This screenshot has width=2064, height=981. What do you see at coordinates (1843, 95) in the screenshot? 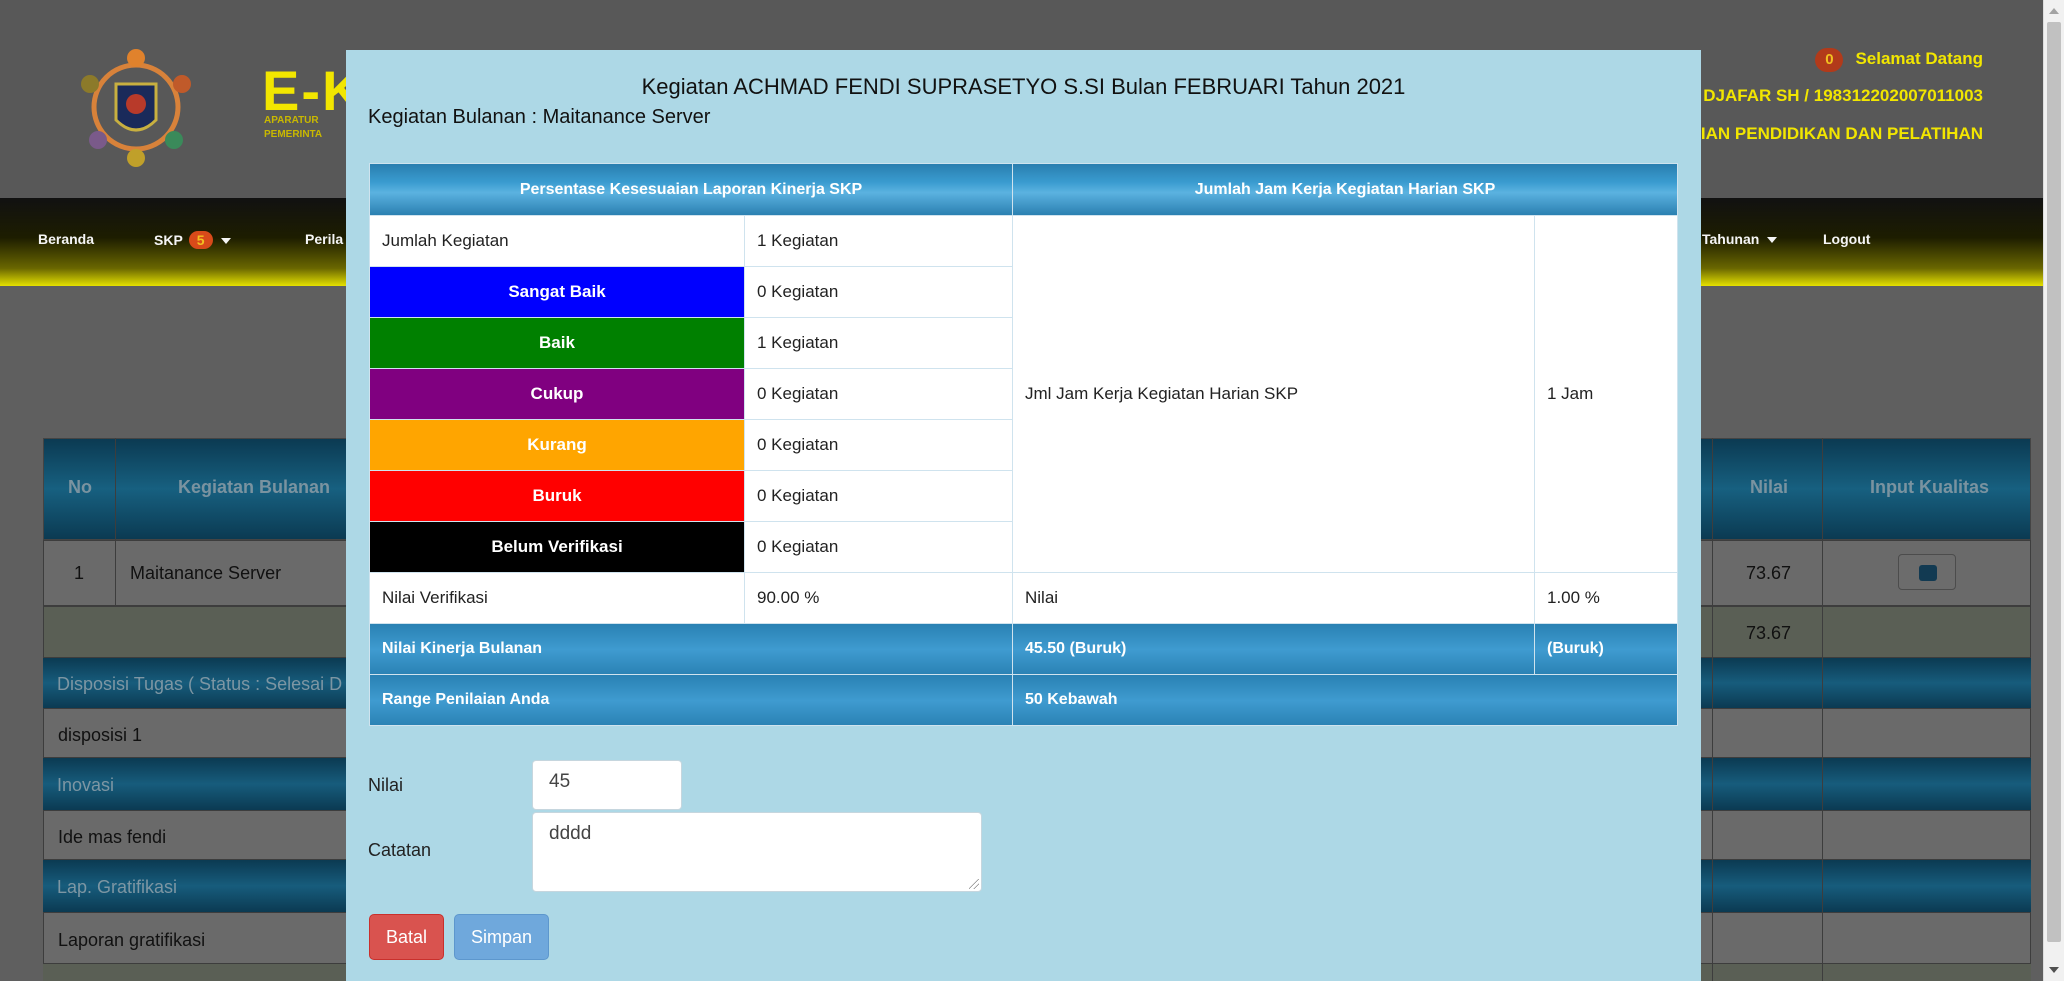
I see `user-identity: DJAFAR SH / 198312202007011003` at bounding box center [1843, 95].